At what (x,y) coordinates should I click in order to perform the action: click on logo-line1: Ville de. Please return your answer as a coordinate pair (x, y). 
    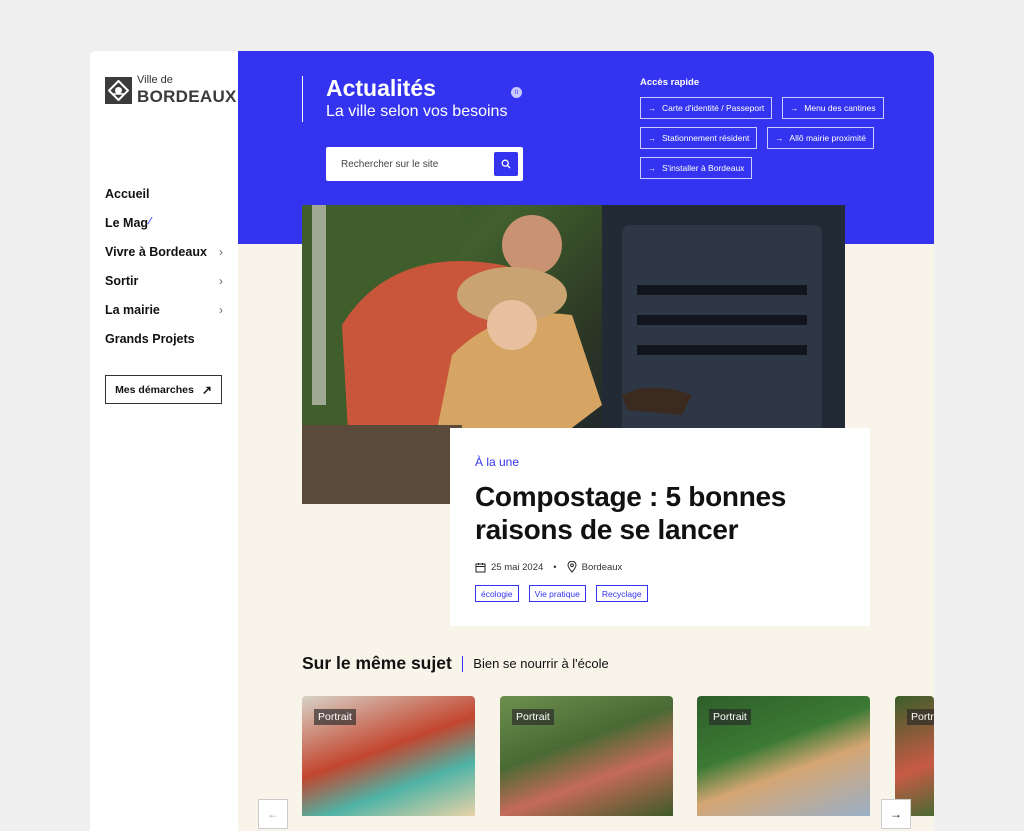
    Looking at the image, I should click on (155, 80).